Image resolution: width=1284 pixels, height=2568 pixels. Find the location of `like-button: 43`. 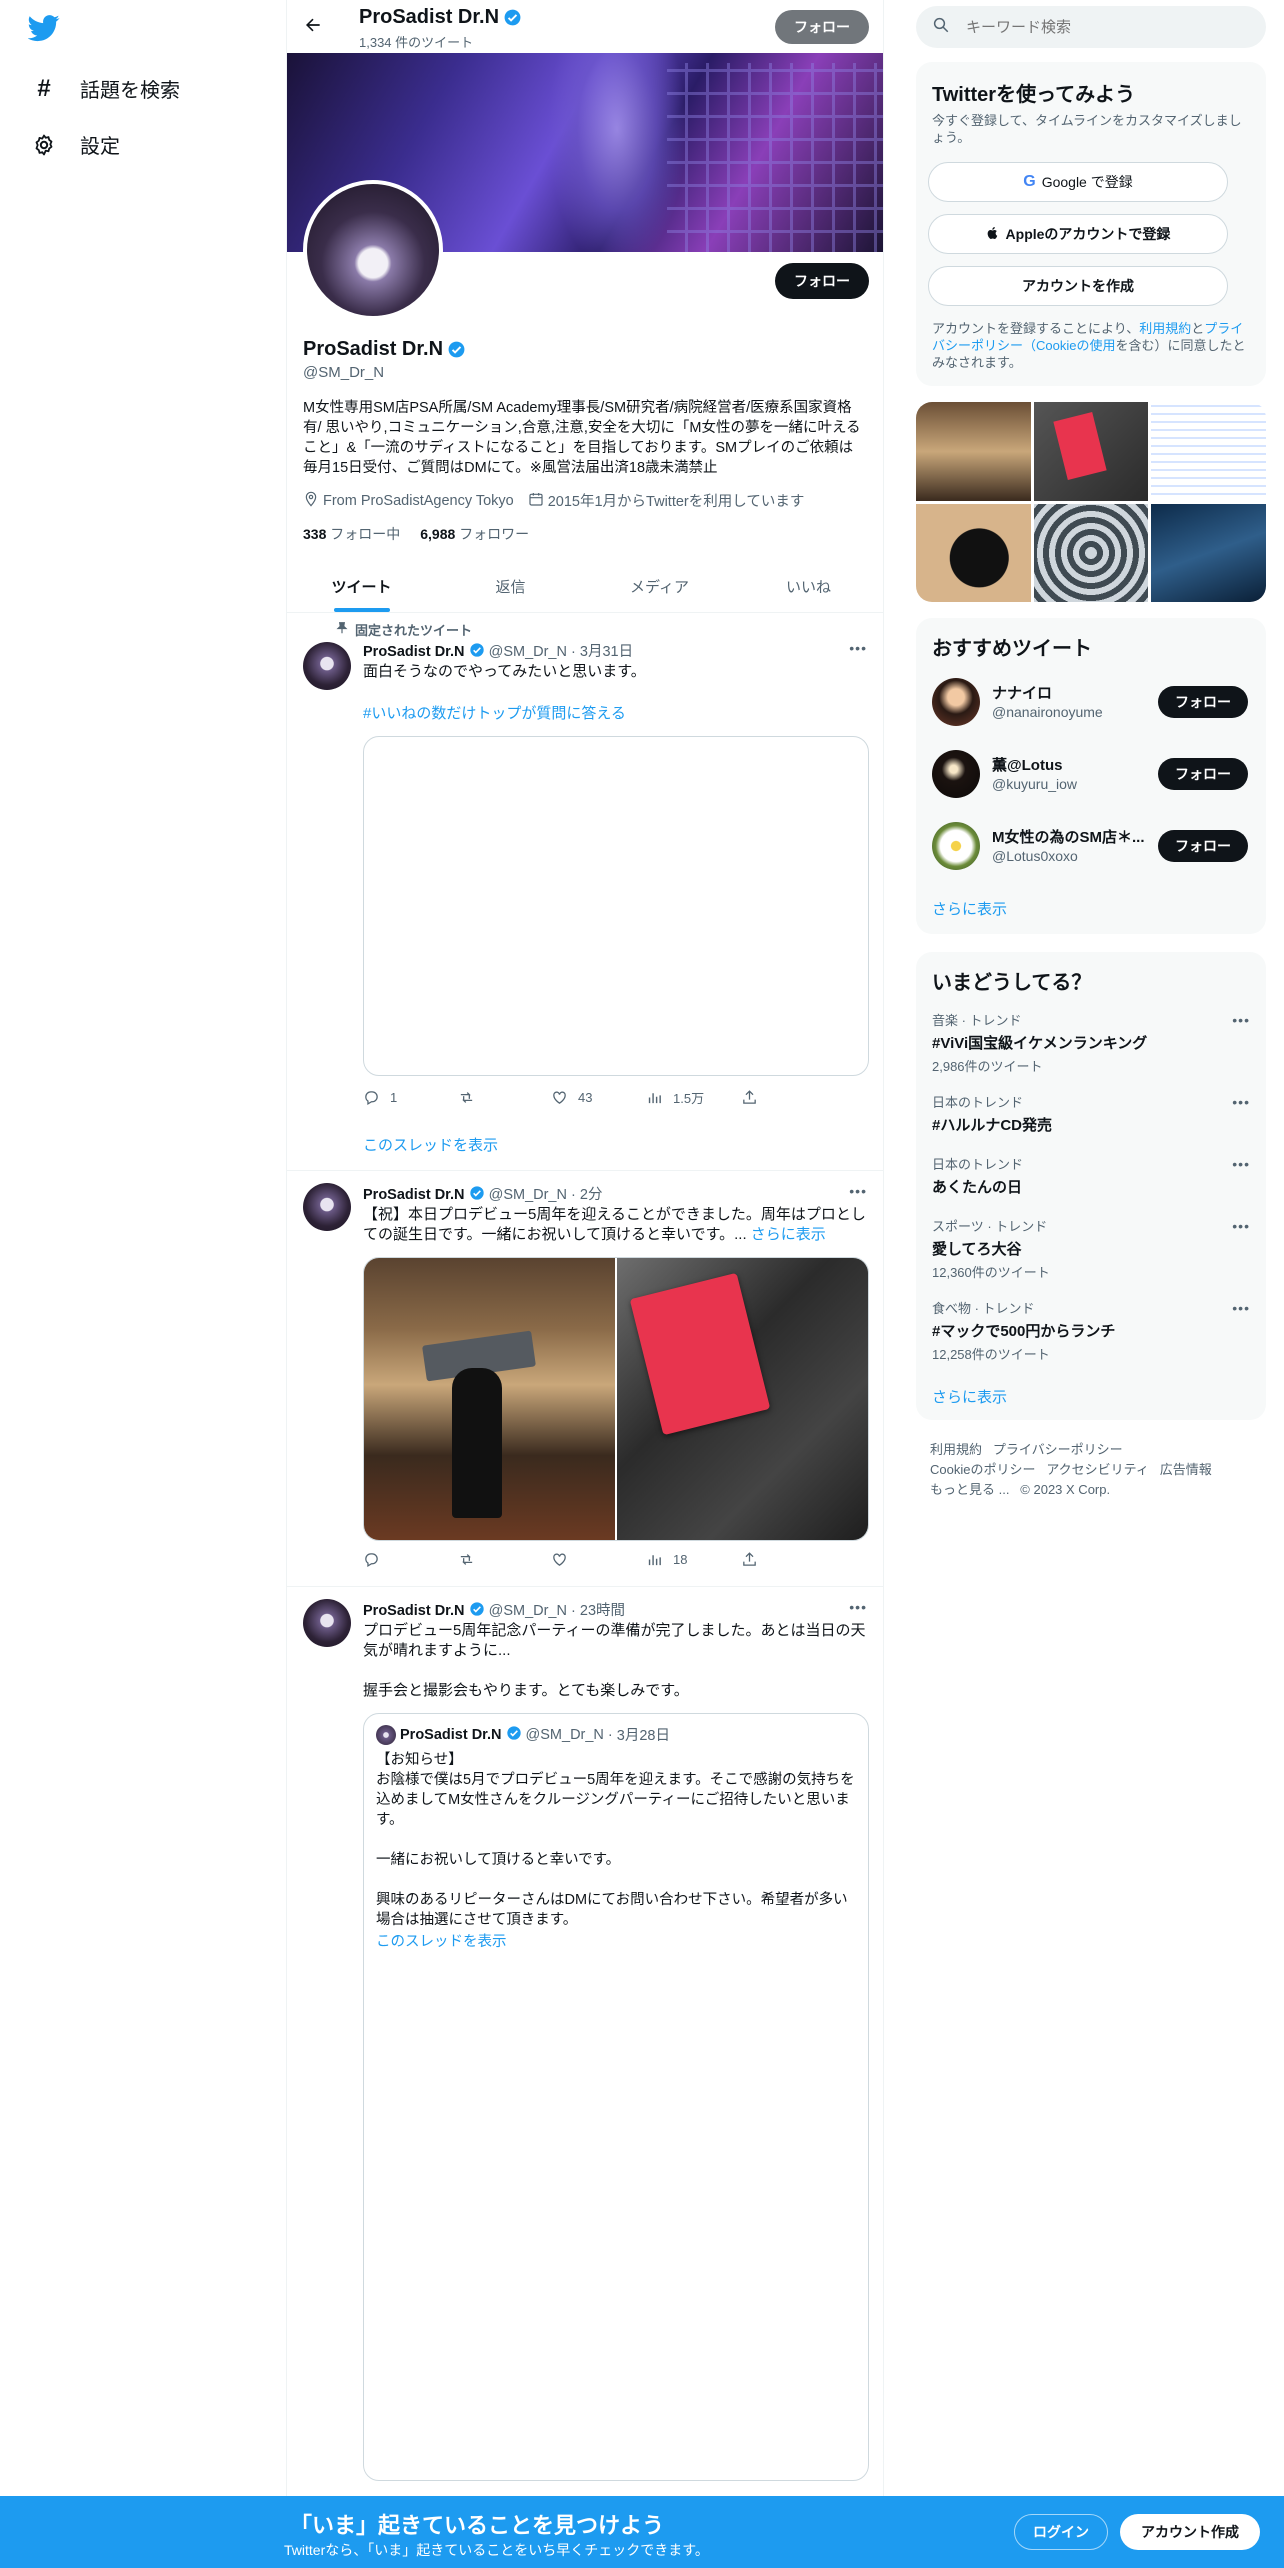

like-button: 43 is located at coordinates (598, 1097).